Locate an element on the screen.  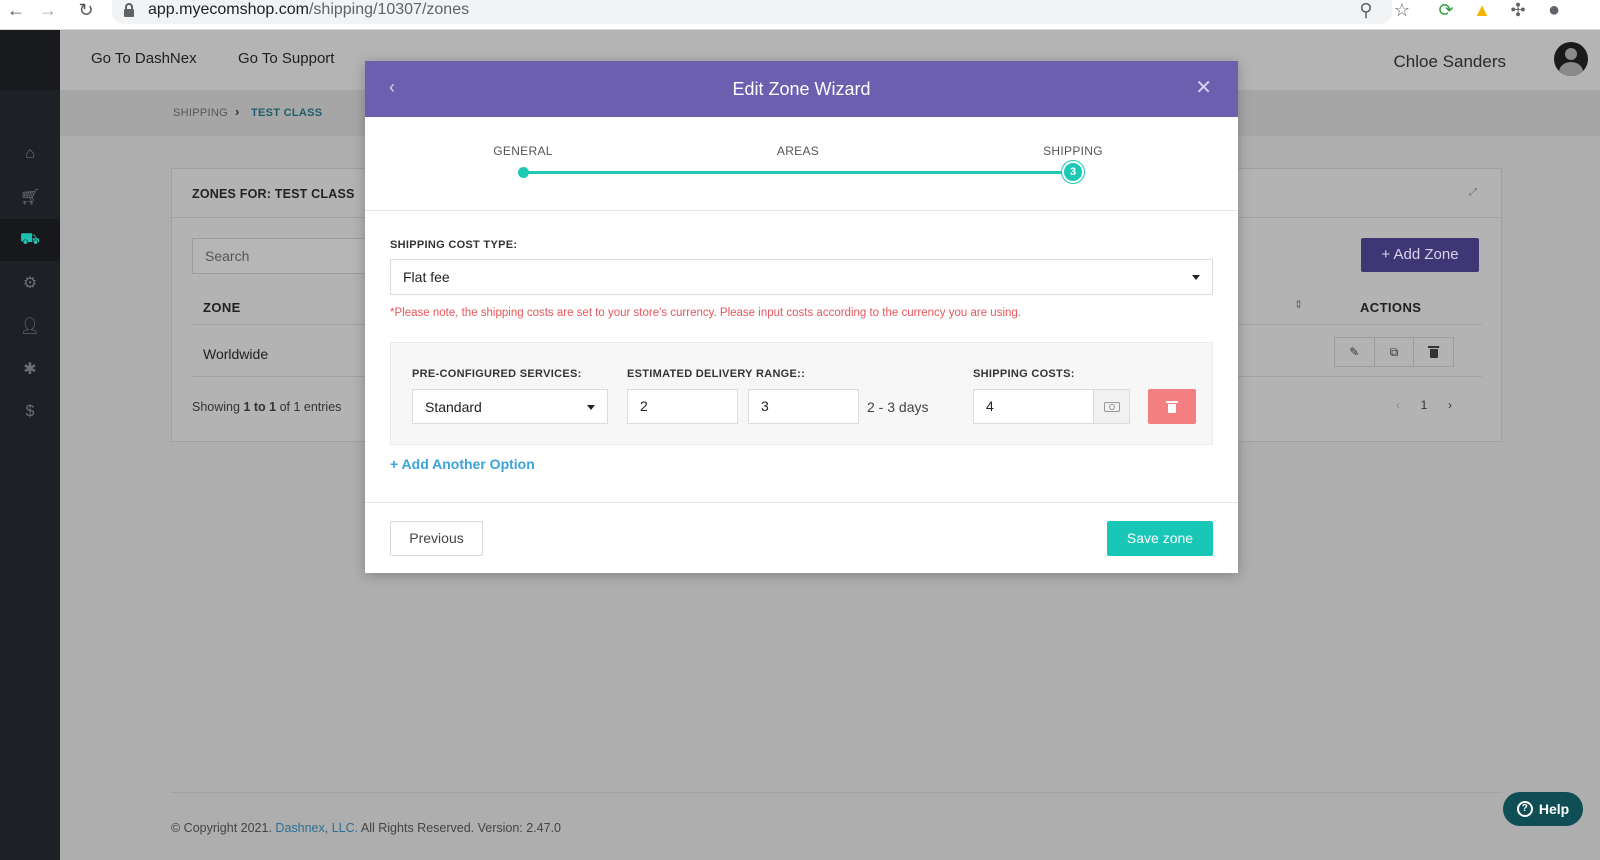
copyright-text: © Copyright 2021. is located at coordinates (223, 828).